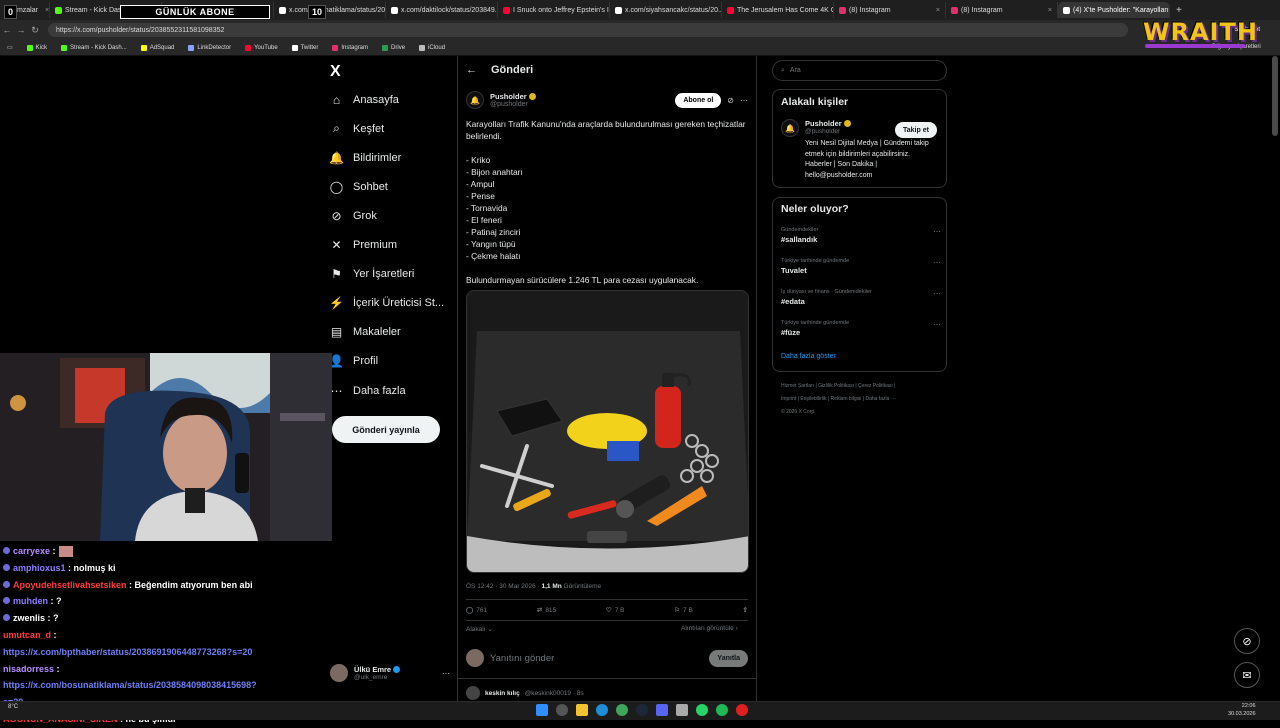  What do you see at coordinates (861, 328) in the screenshot?
I see `trend-item: Türkiye tarihinde gündemde #füze ⋯` at bounding box center [861, 328].